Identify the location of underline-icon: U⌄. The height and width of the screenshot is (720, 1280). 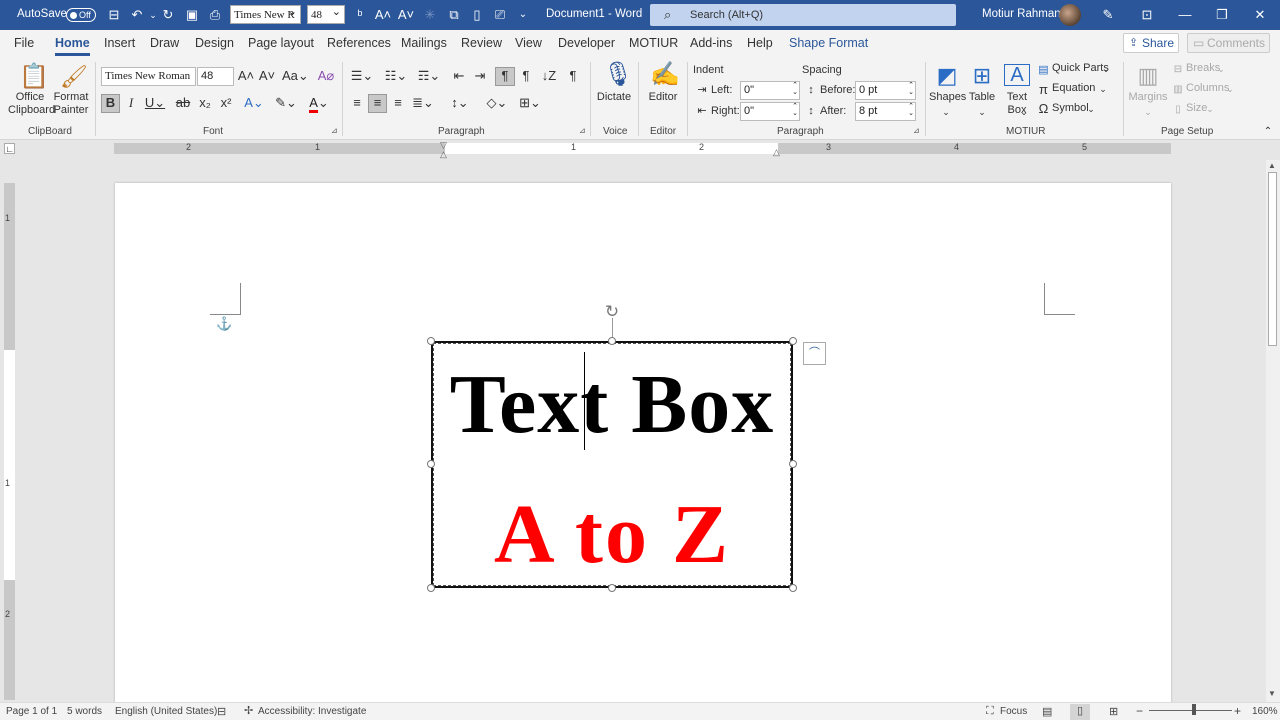
(155, 103).